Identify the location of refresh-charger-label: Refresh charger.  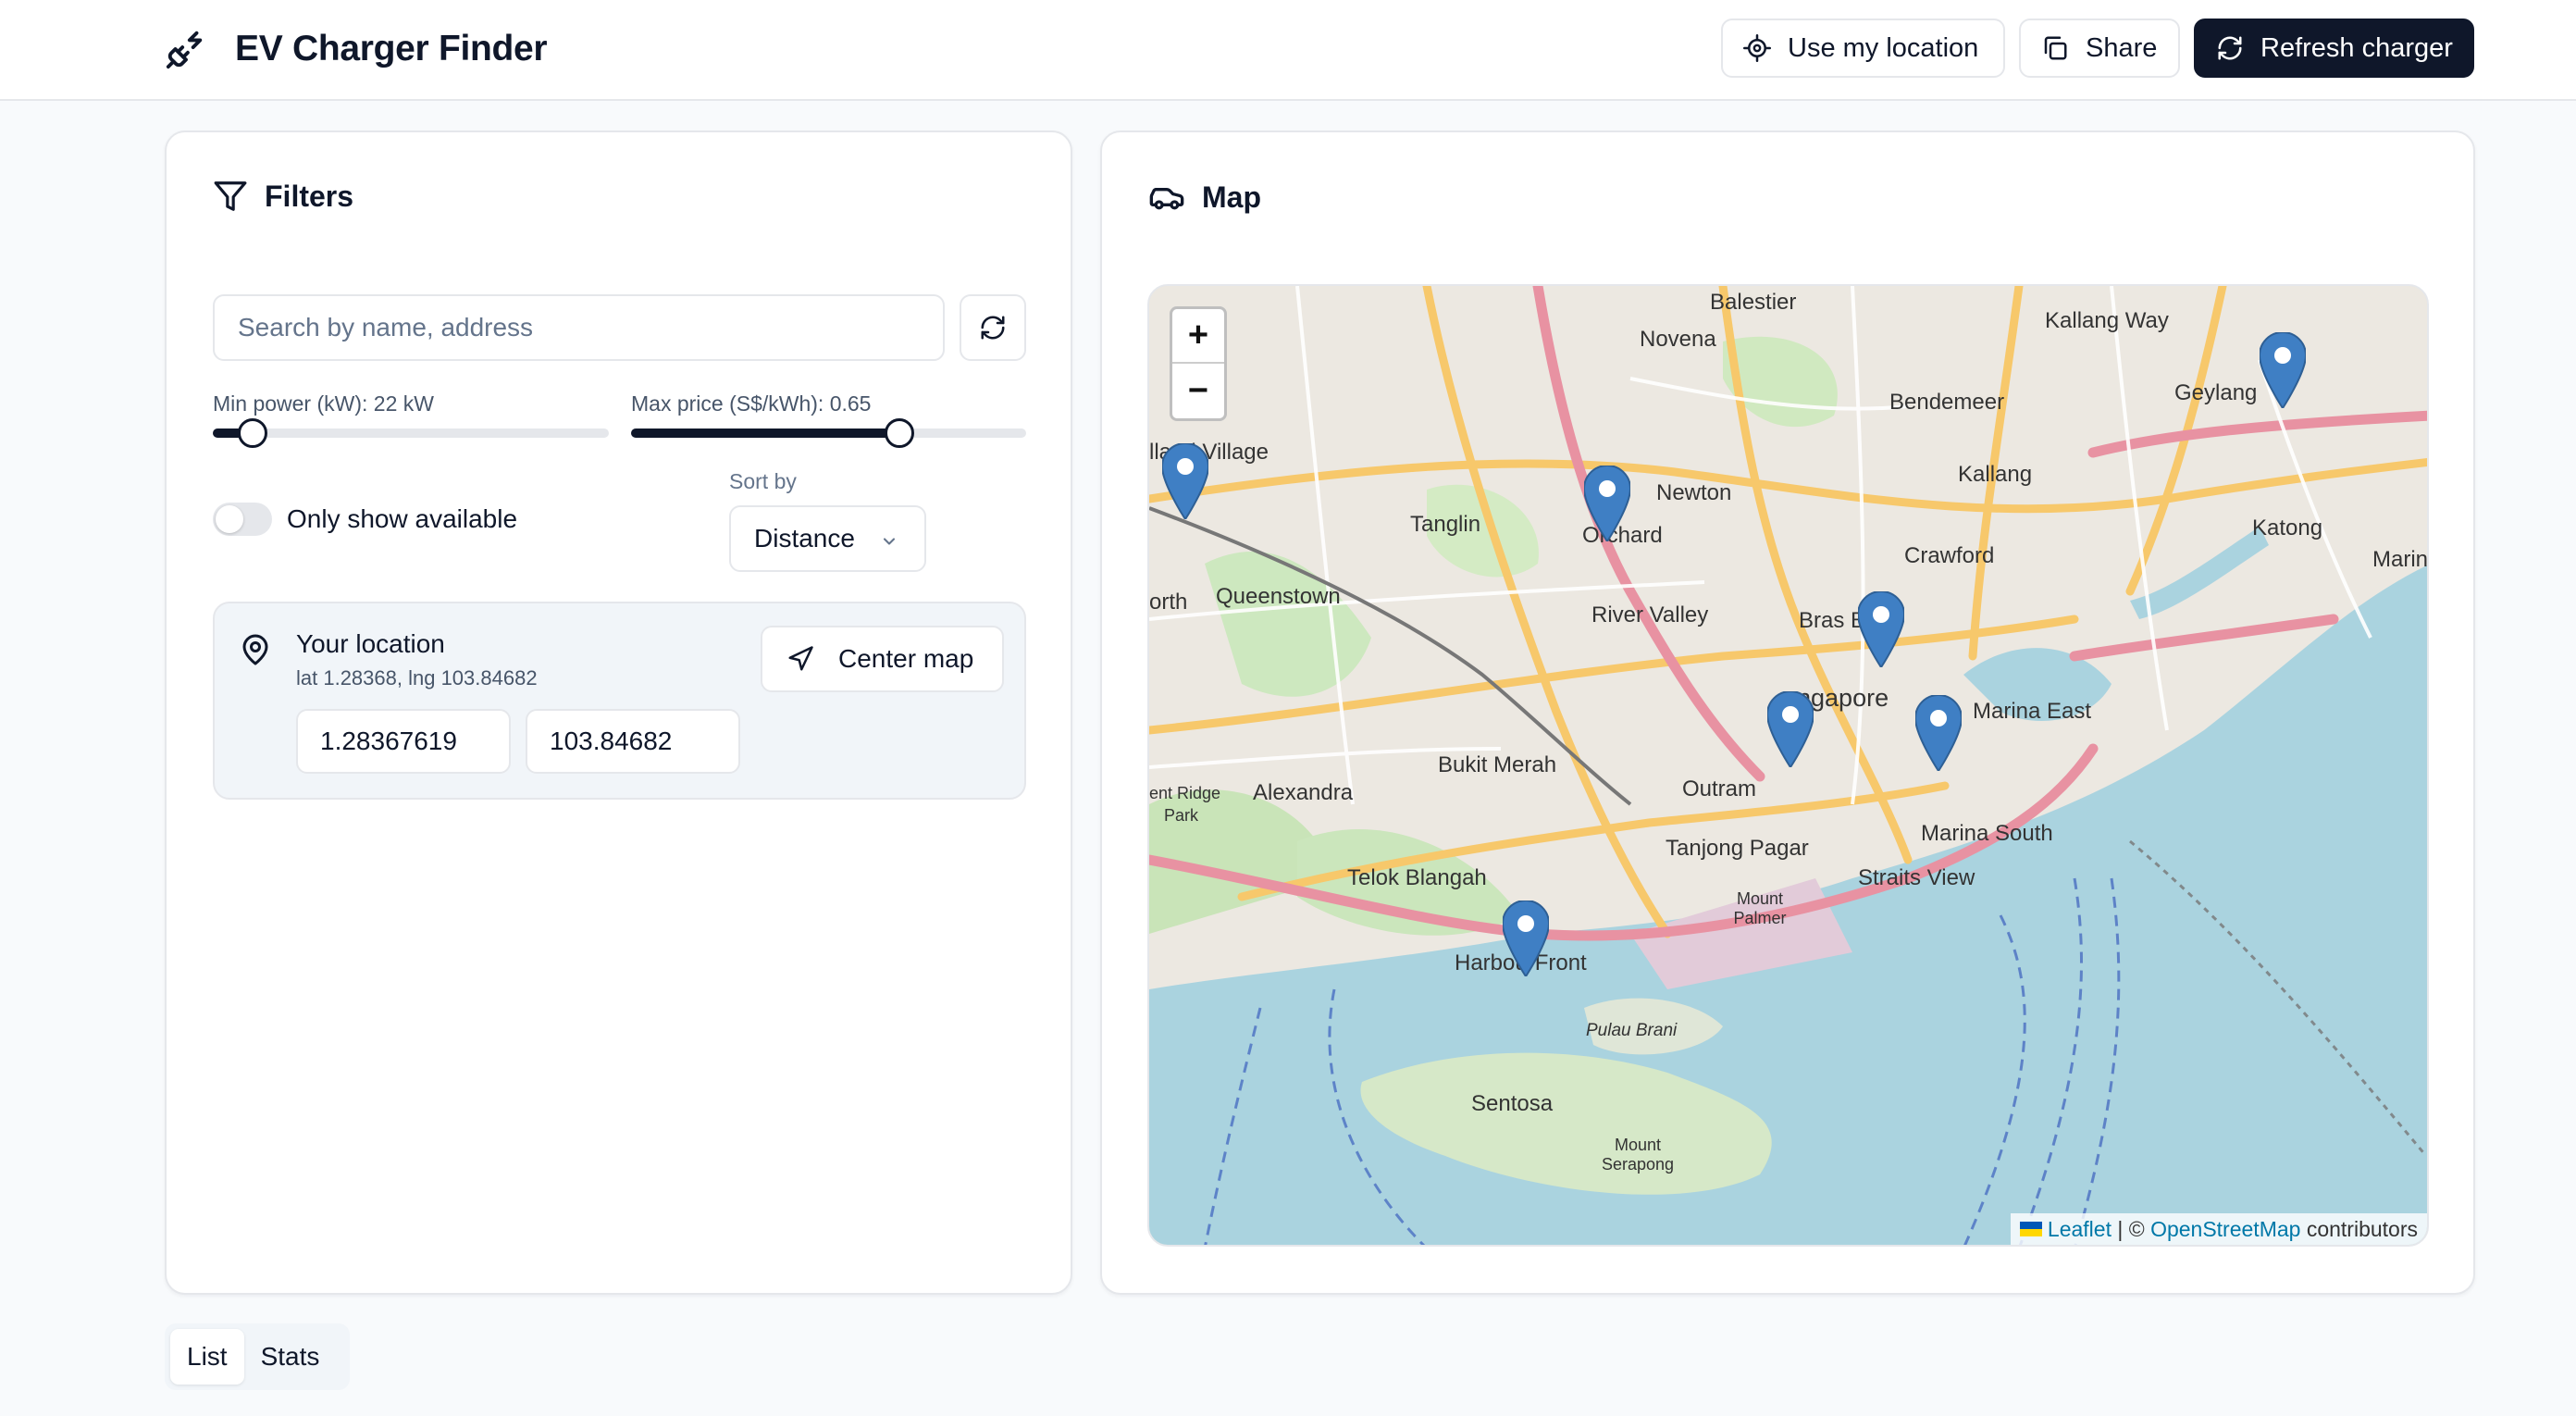
(2356, 47).